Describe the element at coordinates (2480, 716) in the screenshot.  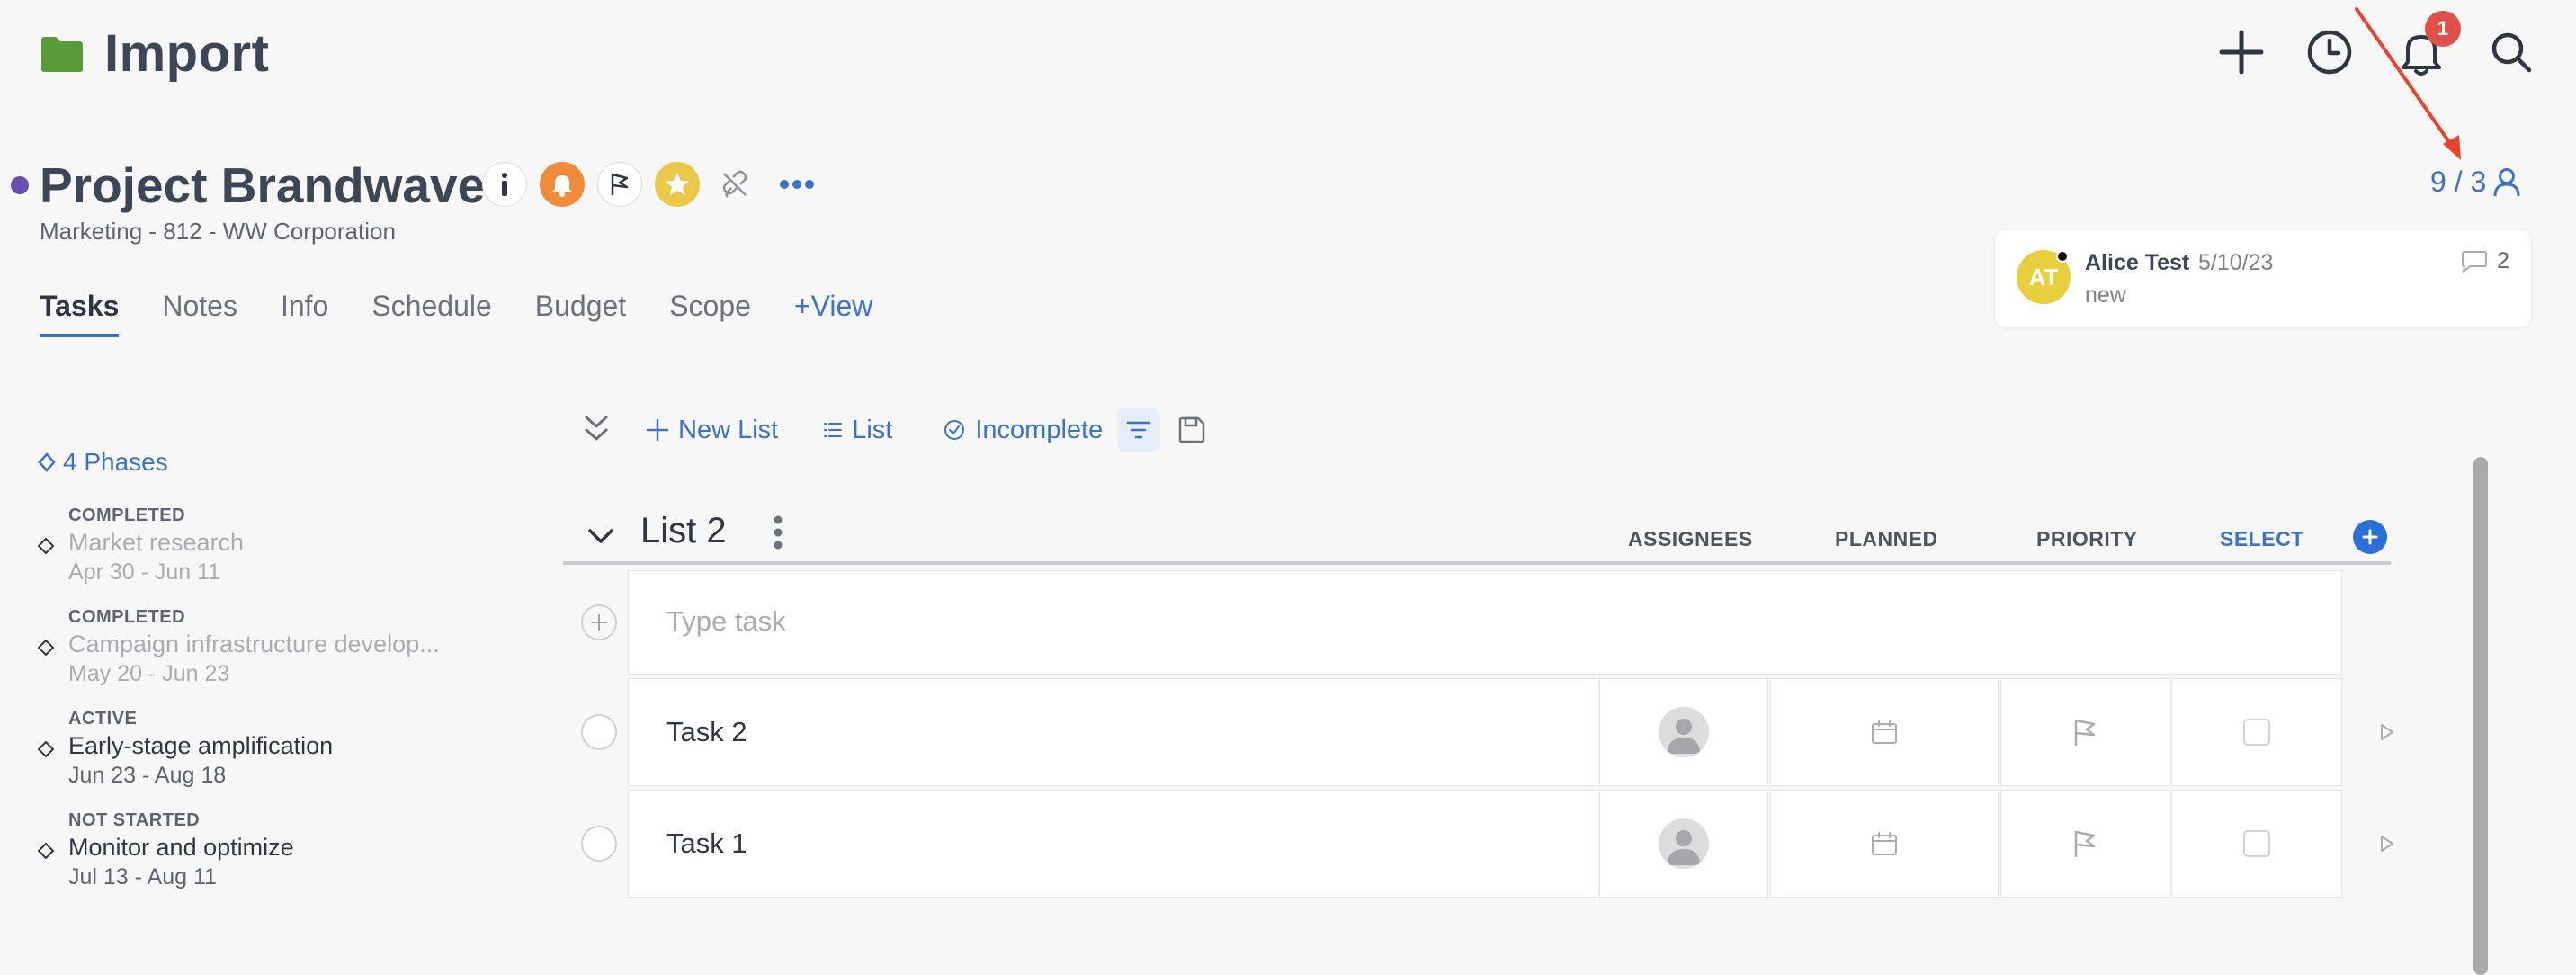
I see `scrollbar` at that location.